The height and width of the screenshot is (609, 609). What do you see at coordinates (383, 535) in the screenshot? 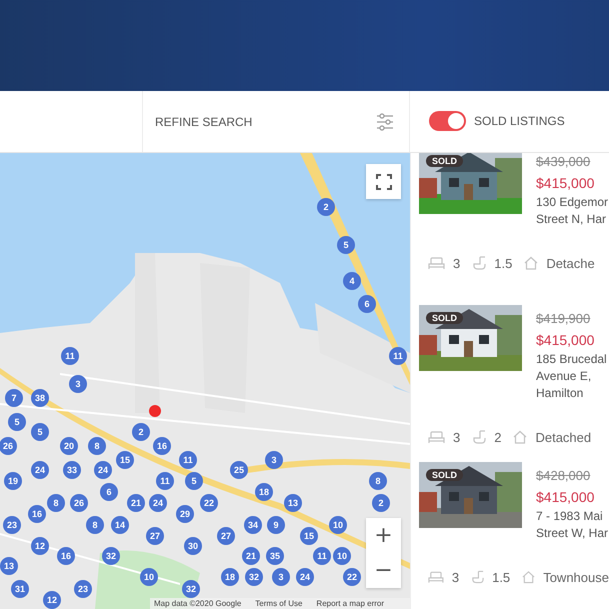
I see `zoom-in-button: +` at bounding box center [383, 535].